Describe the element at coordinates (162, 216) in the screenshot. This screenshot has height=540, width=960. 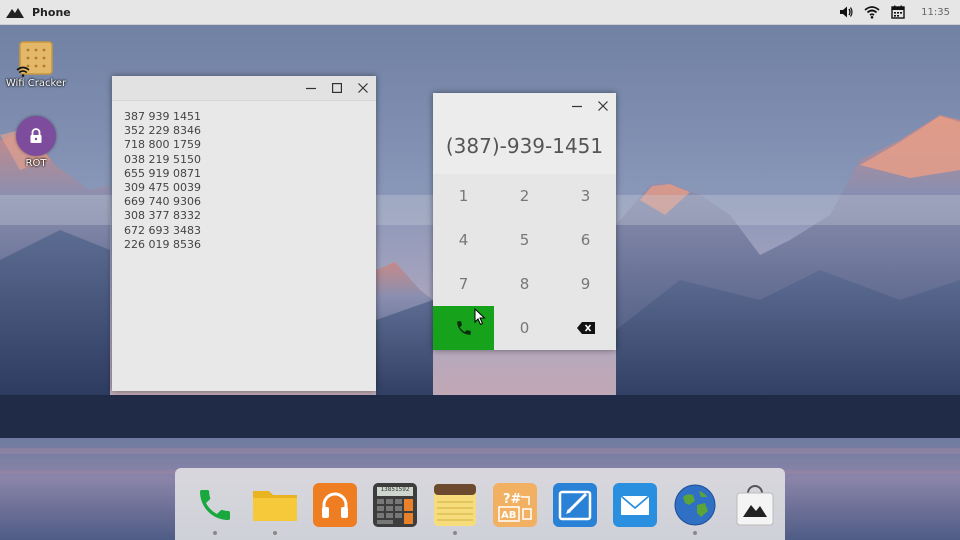
I see `notes-line: 308 377 8332` at that location.